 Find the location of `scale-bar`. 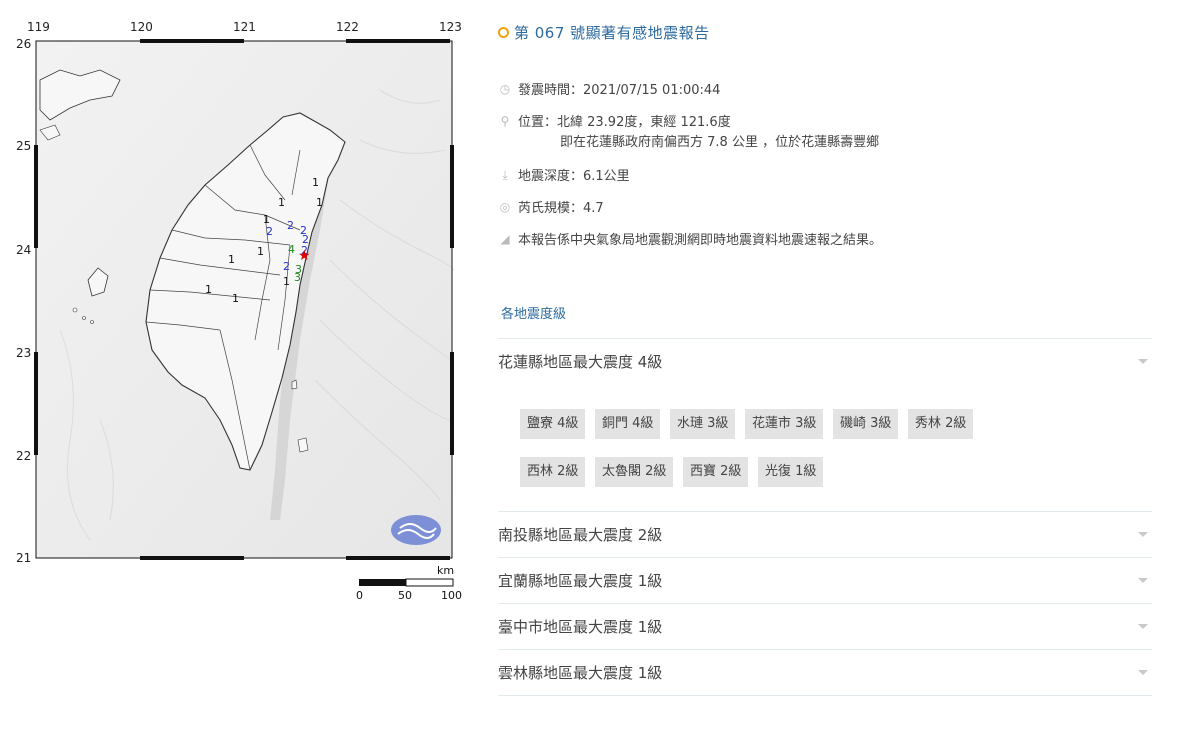

scale-bar is located at coordinates (406, 582).